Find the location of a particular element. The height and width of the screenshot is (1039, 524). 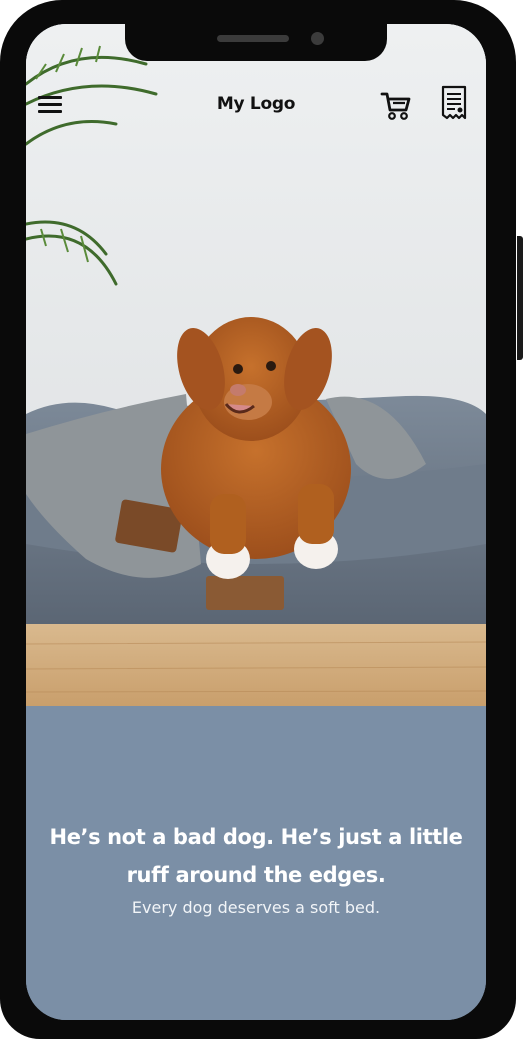

top-navigation: My Logo is located at coordinates (256, 107).